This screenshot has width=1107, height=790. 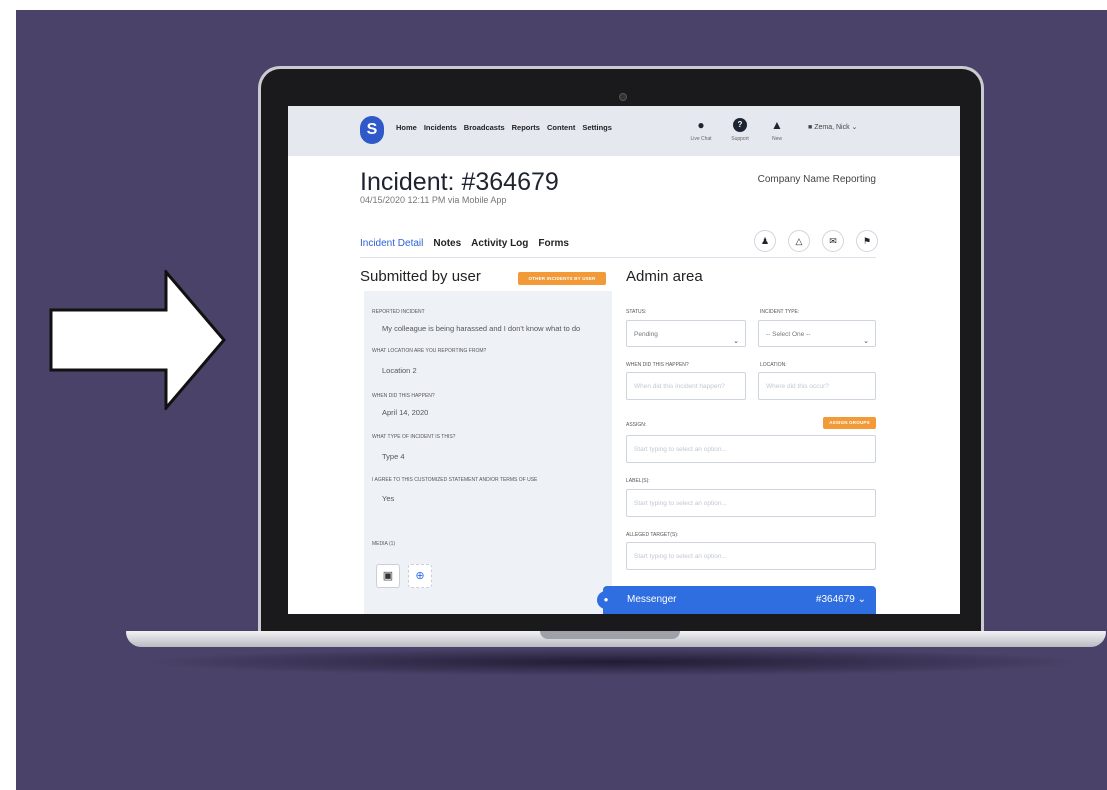 I want to click on live-chat-button: ● Live Chat, so click(x=701, y=130).